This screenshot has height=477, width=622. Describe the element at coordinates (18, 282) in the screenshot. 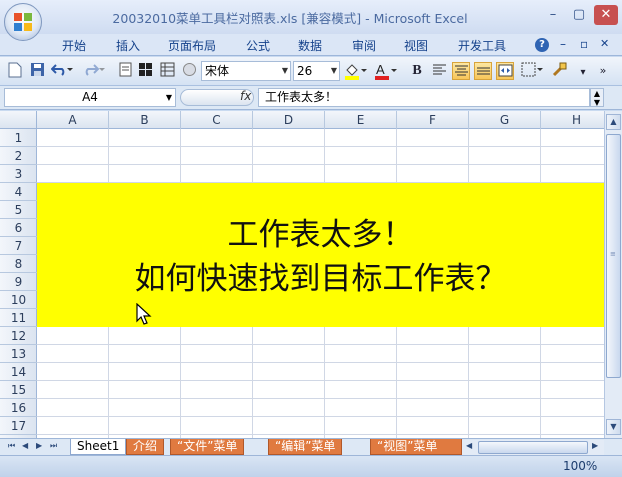

I see `row-header: 9` at that location.